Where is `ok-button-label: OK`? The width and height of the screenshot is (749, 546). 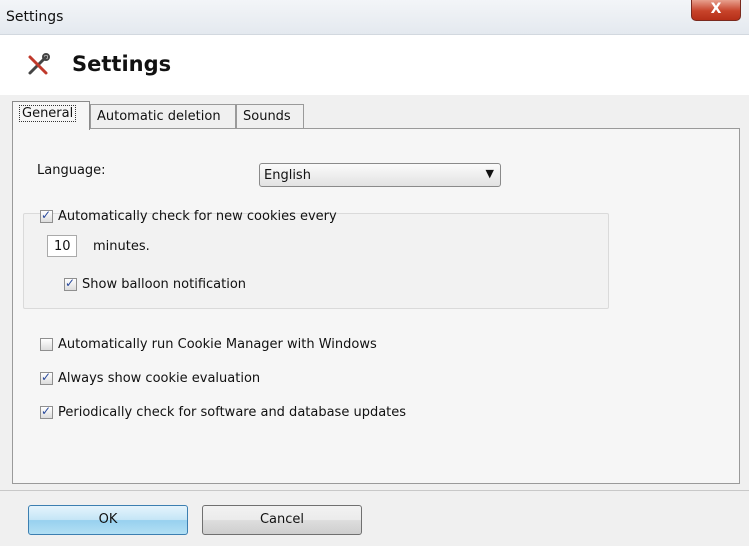
ok-button-label: OK is located at coordinates (108, 519).